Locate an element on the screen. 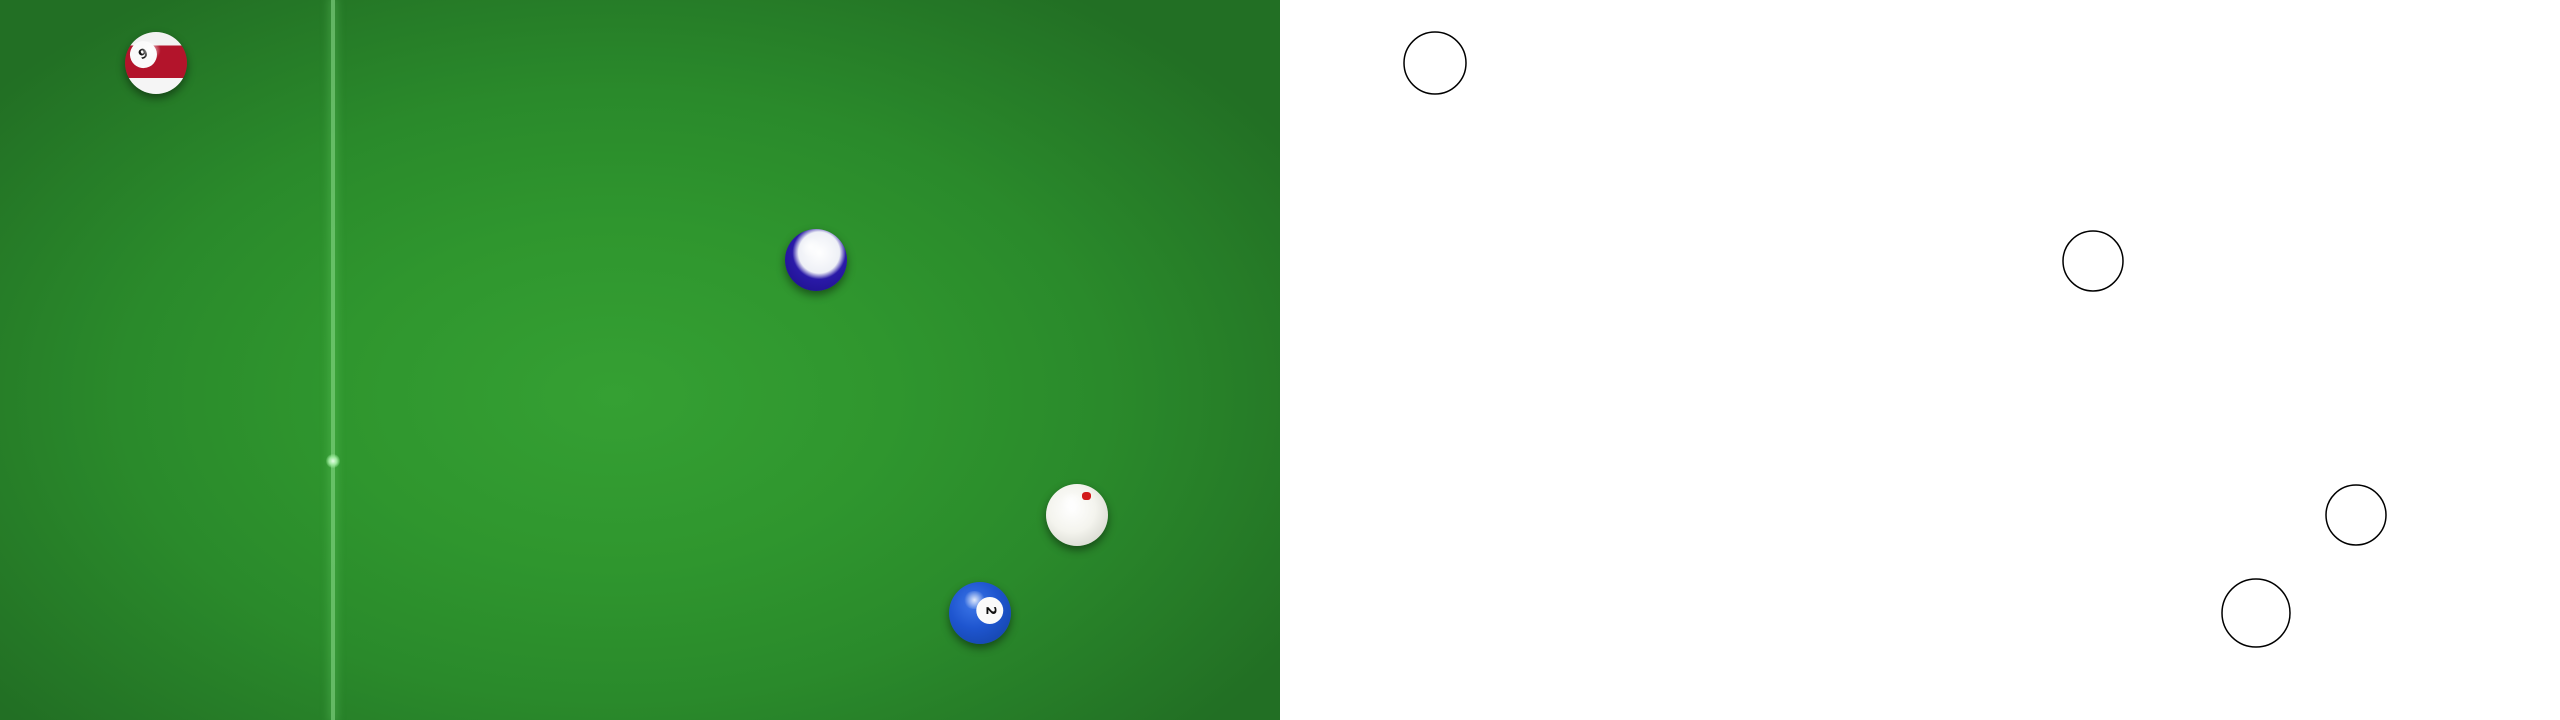  outline-ball-stripe-red is located at coordinates (1435, 63).